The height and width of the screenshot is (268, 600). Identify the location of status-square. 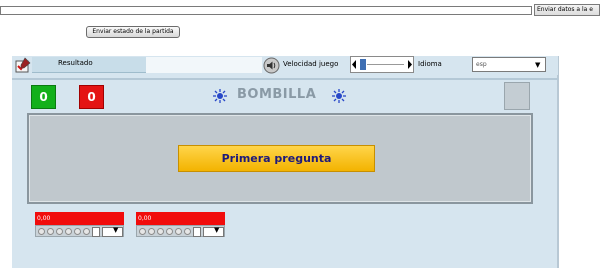
(517, 96).